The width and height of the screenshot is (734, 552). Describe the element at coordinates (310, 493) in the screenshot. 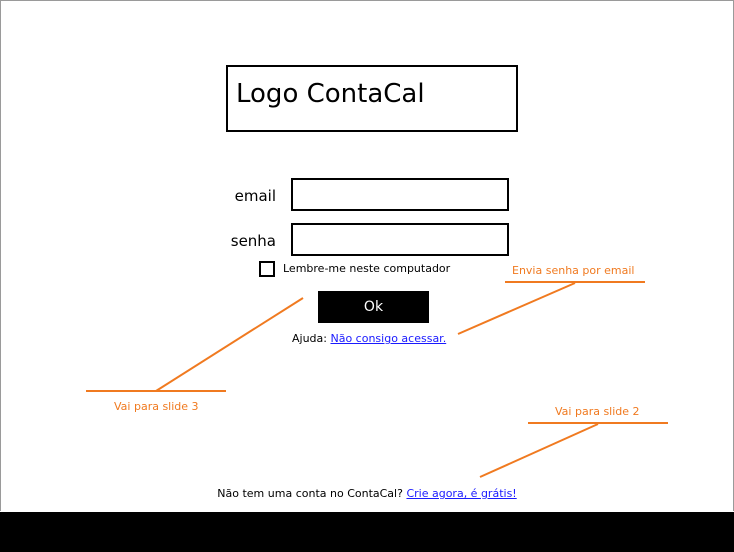

I see `signup-prefix: Não tem uma conta no ContaCal?` at that location.